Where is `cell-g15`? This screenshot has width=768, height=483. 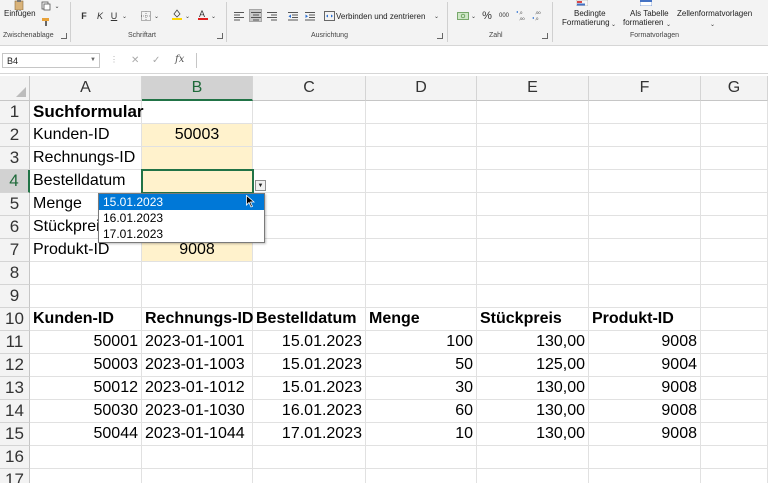 cell-g15 is located at coordinates (734, 434).